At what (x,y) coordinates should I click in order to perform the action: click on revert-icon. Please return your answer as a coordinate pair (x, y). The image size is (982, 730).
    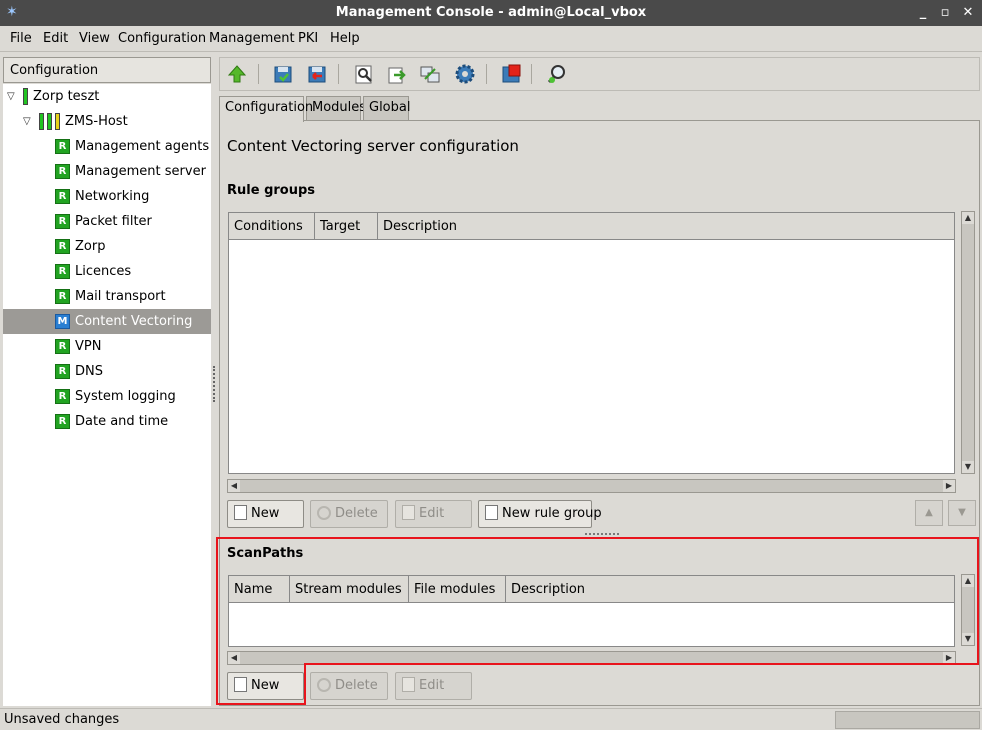
    Looking at the image, I should click on (317, 74).